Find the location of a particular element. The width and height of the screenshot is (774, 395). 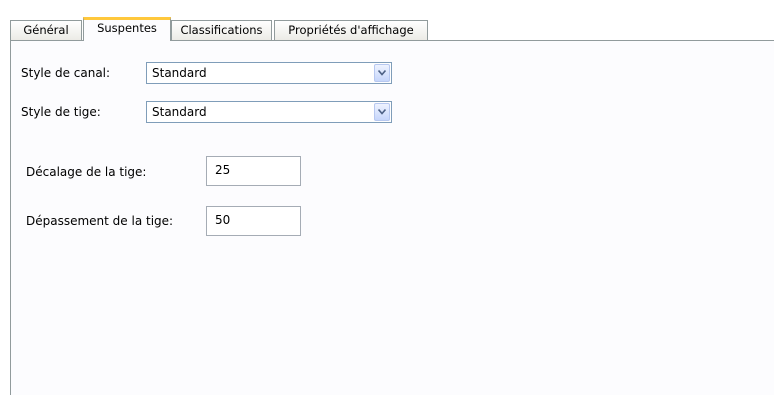

channel-style-label: Style de canal: is located at coordinates (66, 73).